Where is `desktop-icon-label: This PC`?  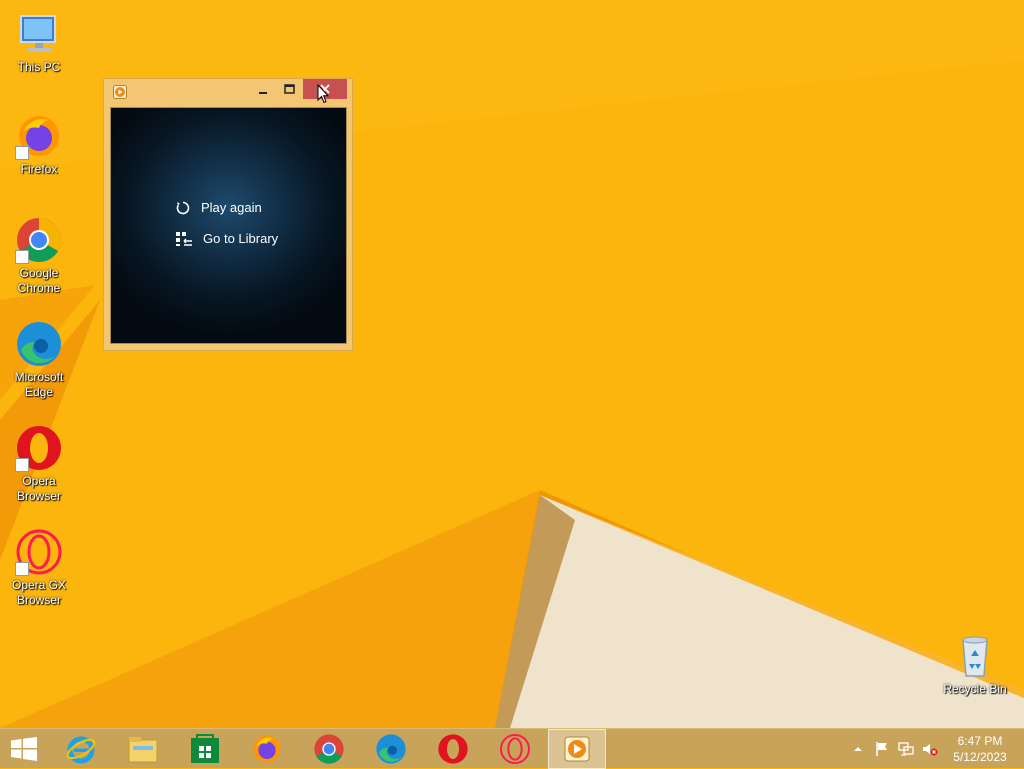
desktop-icon-label: This PC is located at coordinates (39, 67).